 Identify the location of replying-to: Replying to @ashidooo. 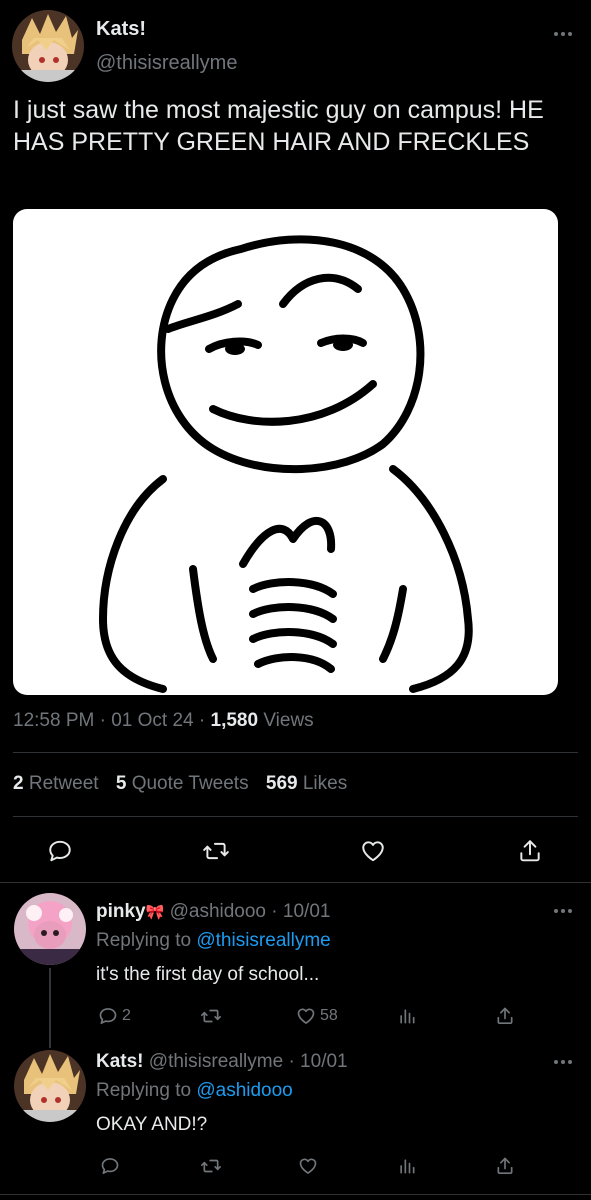
(194, 1091).